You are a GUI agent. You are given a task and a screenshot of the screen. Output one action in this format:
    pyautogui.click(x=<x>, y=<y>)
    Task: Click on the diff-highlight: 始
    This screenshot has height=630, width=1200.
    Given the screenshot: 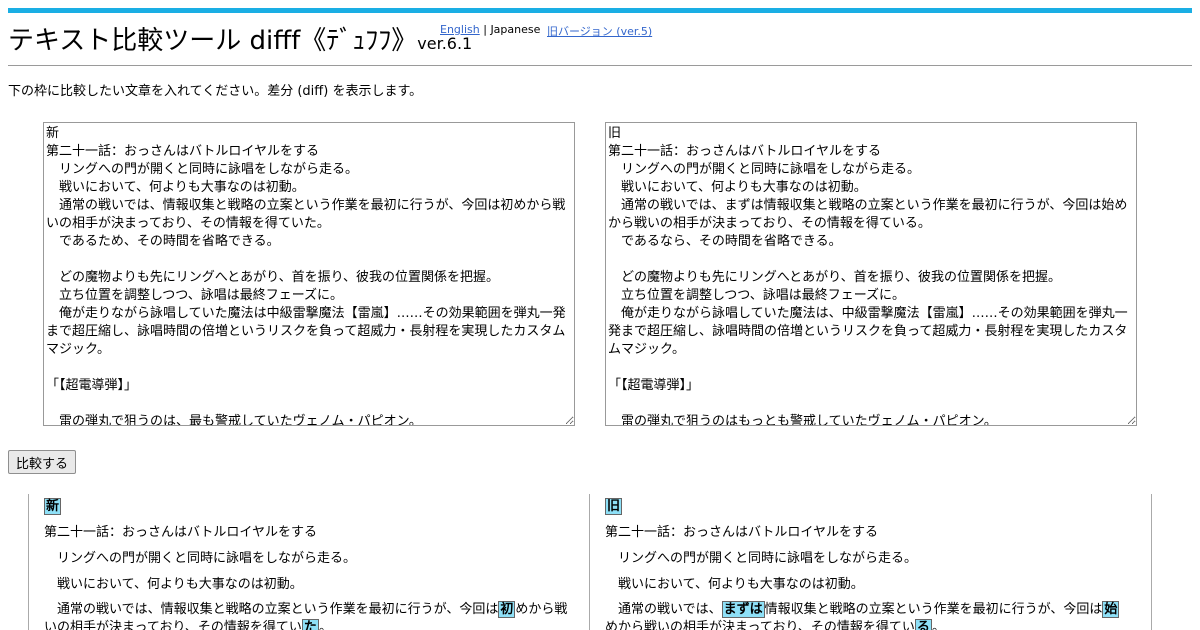 What is the action you would take?
    pyautogui.click(x=1111, y=609)
    